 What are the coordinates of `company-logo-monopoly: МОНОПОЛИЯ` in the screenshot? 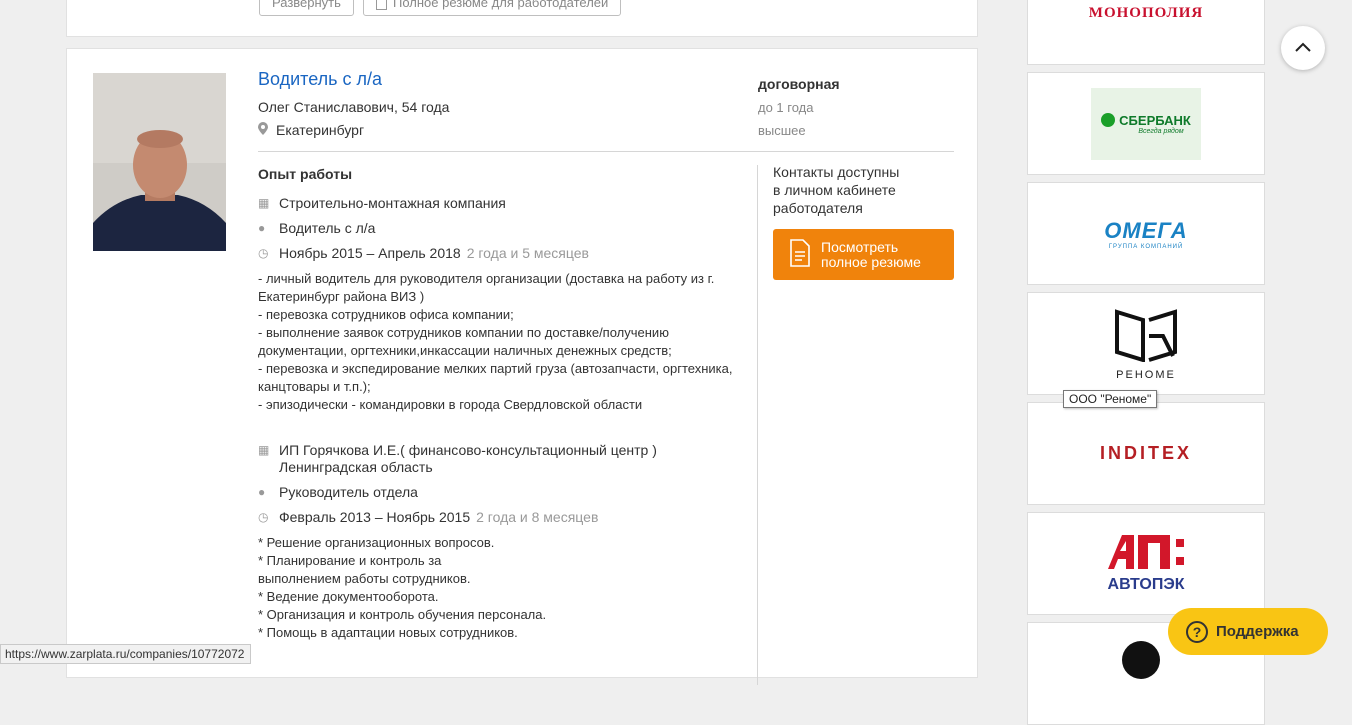 It's located at (1146, 32).